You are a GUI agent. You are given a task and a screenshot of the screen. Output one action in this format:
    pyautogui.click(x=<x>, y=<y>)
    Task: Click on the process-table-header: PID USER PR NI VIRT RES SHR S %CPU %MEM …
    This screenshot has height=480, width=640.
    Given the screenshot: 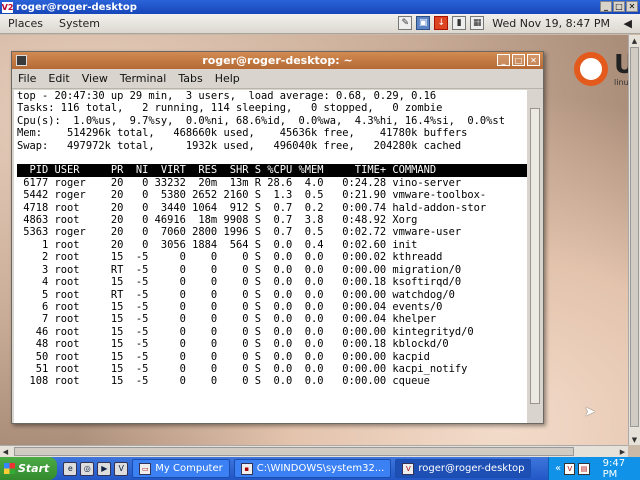 What is the action you would take?
    pyautogui.click(x=272, y=170)
    